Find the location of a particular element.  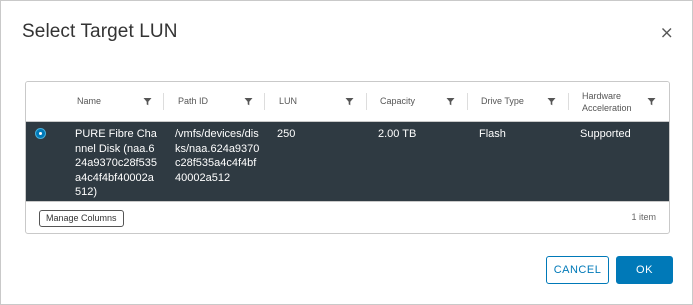

column-header-path-id: Path ID is located at coordinates (216, 101).